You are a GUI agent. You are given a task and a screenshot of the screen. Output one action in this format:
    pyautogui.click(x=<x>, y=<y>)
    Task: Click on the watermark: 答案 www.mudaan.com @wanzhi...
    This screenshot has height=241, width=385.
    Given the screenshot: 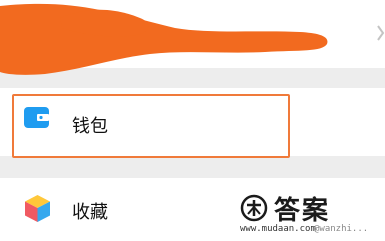 What is the action you would take?
    pyautogui.click(x=312, y=214)
    